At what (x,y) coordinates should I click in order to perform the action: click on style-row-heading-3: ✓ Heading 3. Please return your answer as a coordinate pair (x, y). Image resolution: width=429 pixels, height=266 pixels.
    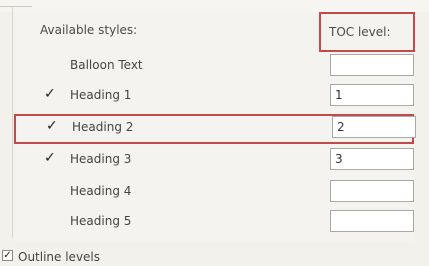
    Looking at the image, I should click on (214, 161).